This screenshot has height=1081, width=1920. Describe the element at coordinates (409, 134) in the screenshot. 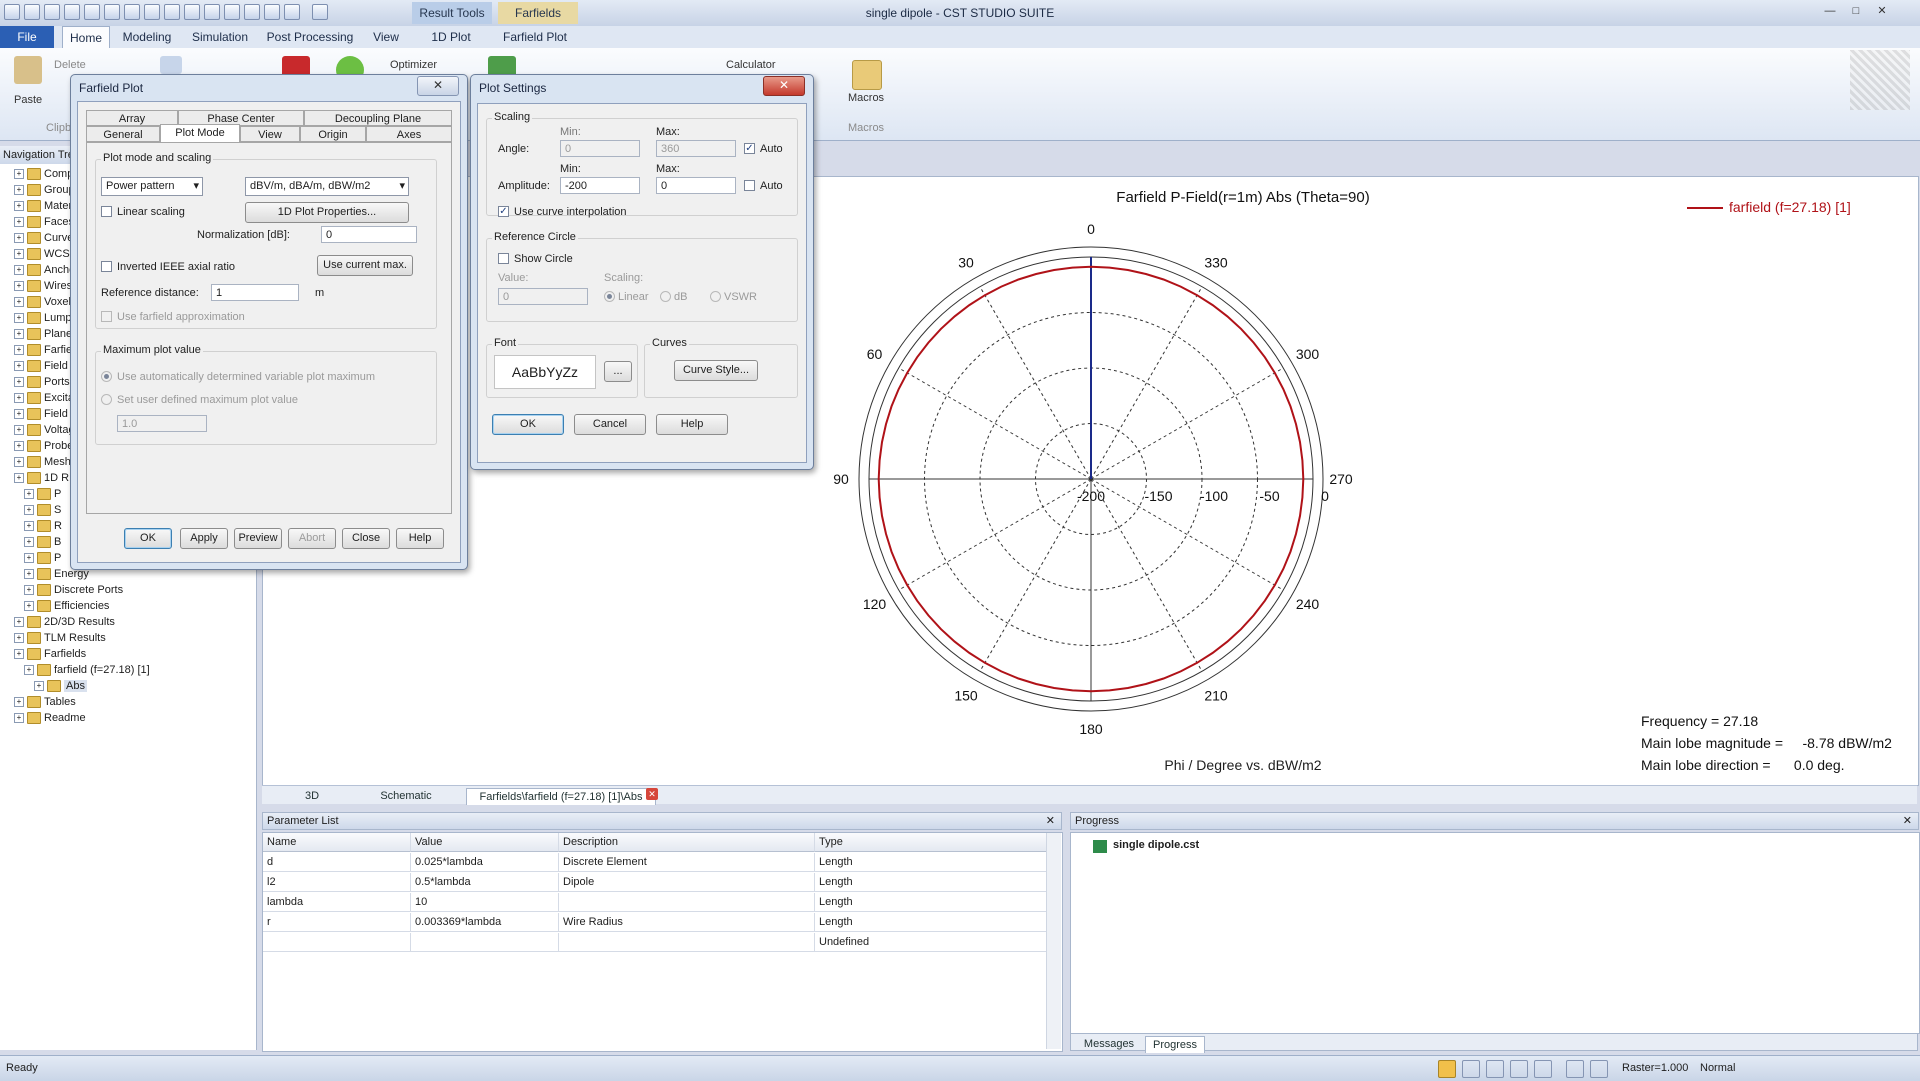

I see `tab-axes: Axes` at that location.